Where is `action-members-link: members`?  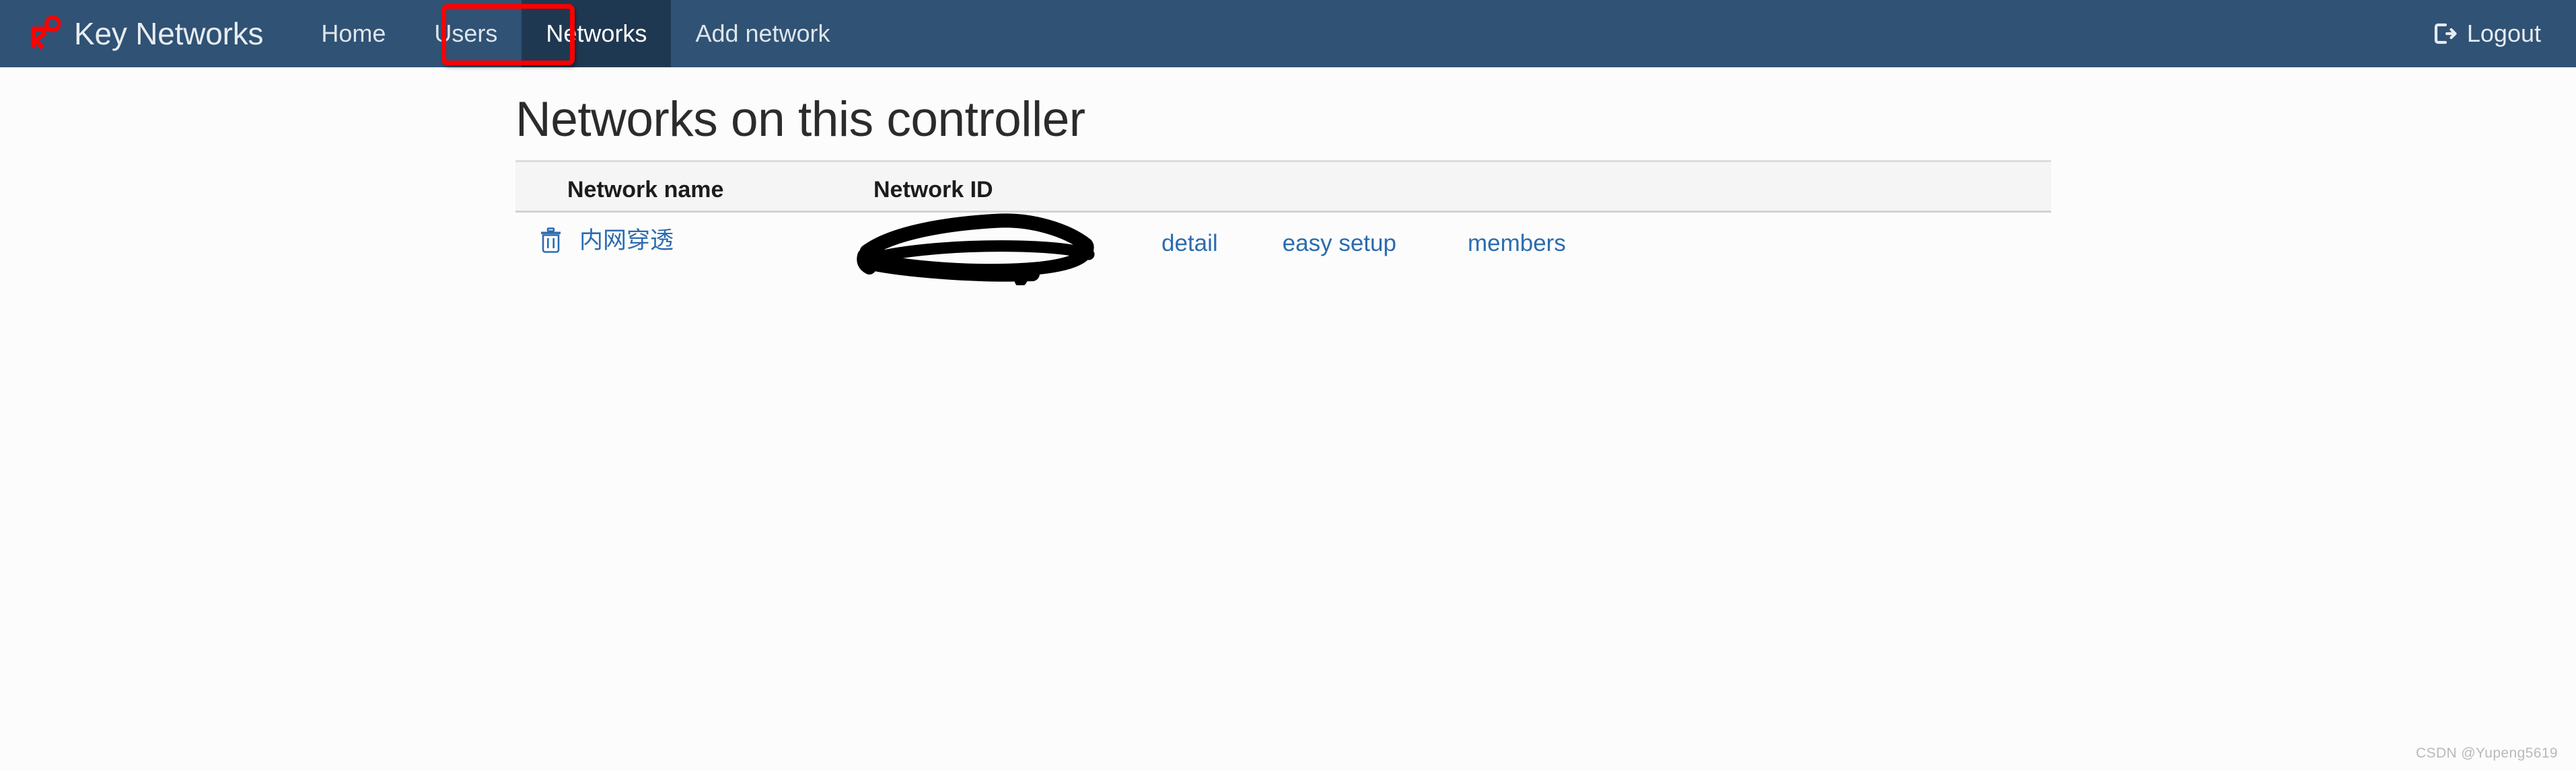
action-members-link: members is located at coordinates (1517, 243).